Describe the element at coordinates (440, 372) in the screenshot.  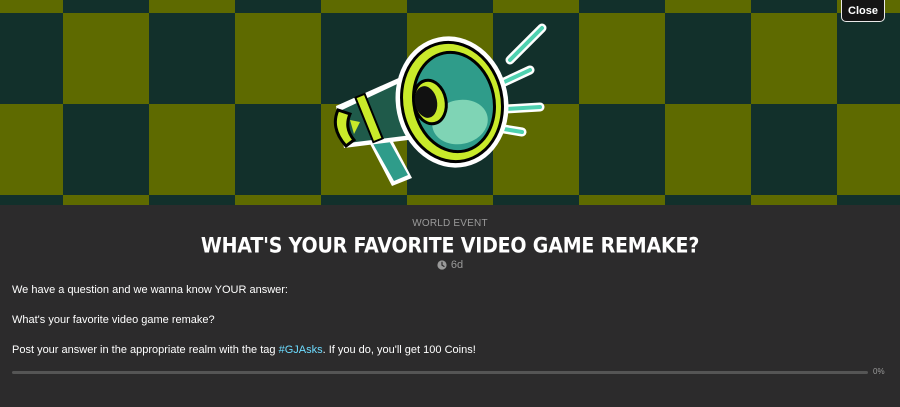
I see `event-progress-bar` at that location.